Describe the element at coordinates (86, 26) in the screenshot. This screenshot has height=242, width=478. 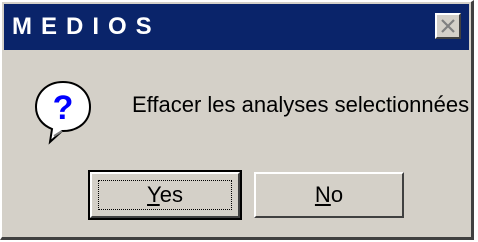
I see `window-title: MEDIOS` at that location.